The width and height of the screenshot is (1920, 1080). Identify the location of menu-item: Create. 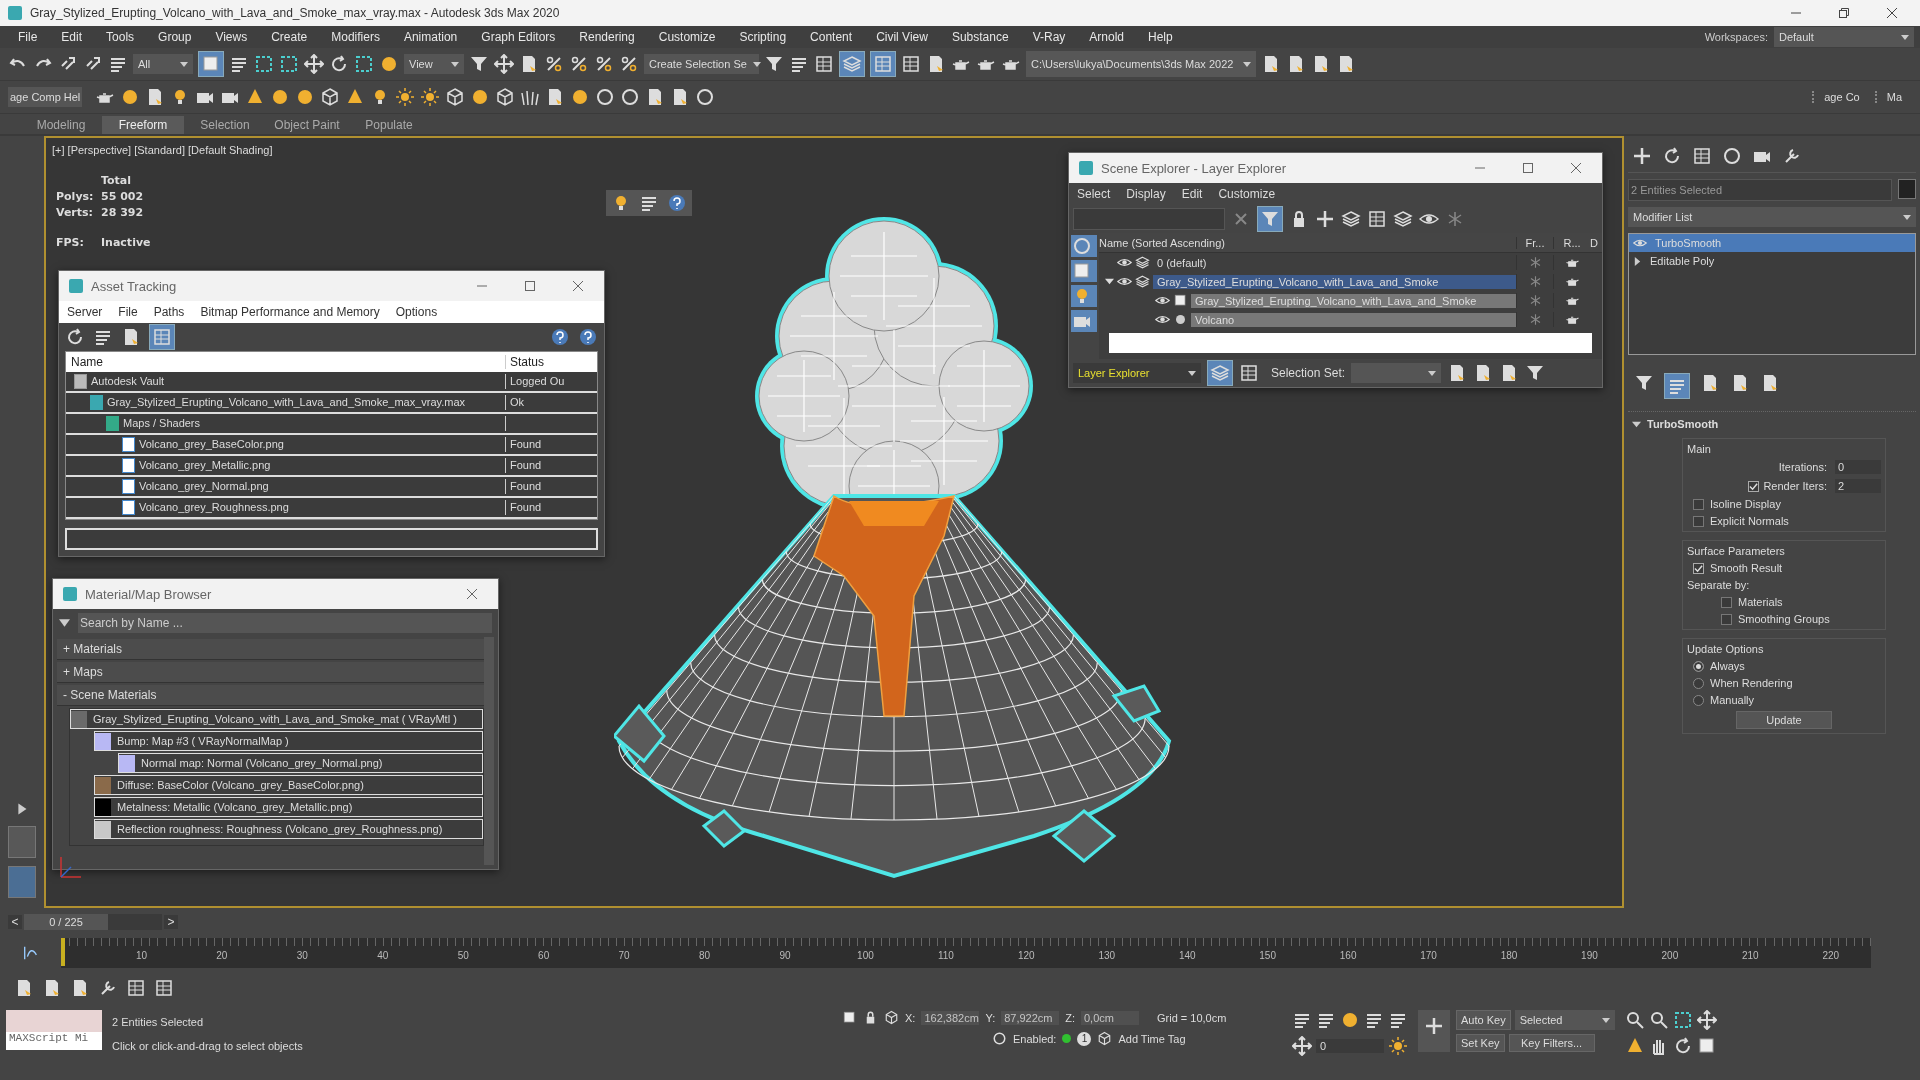
(289, 37).